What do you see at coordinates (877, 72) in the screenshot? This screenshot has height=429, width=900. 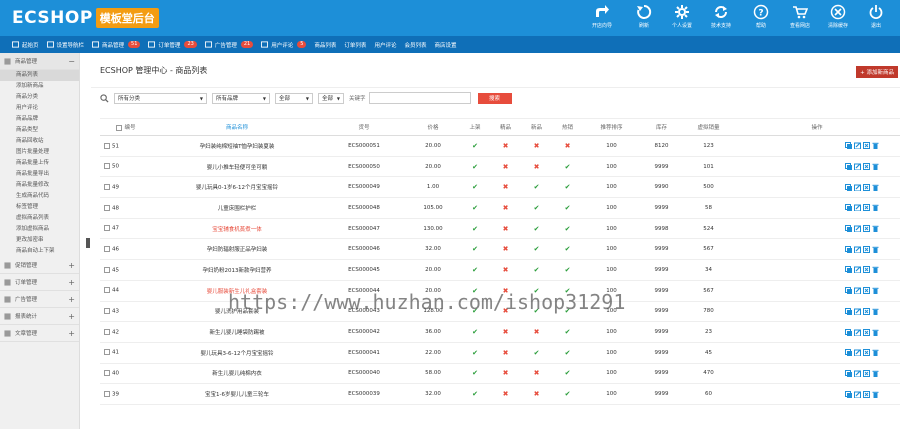 I see `add-goods-button: + 添加新商品` at bounding box center [877, 72].